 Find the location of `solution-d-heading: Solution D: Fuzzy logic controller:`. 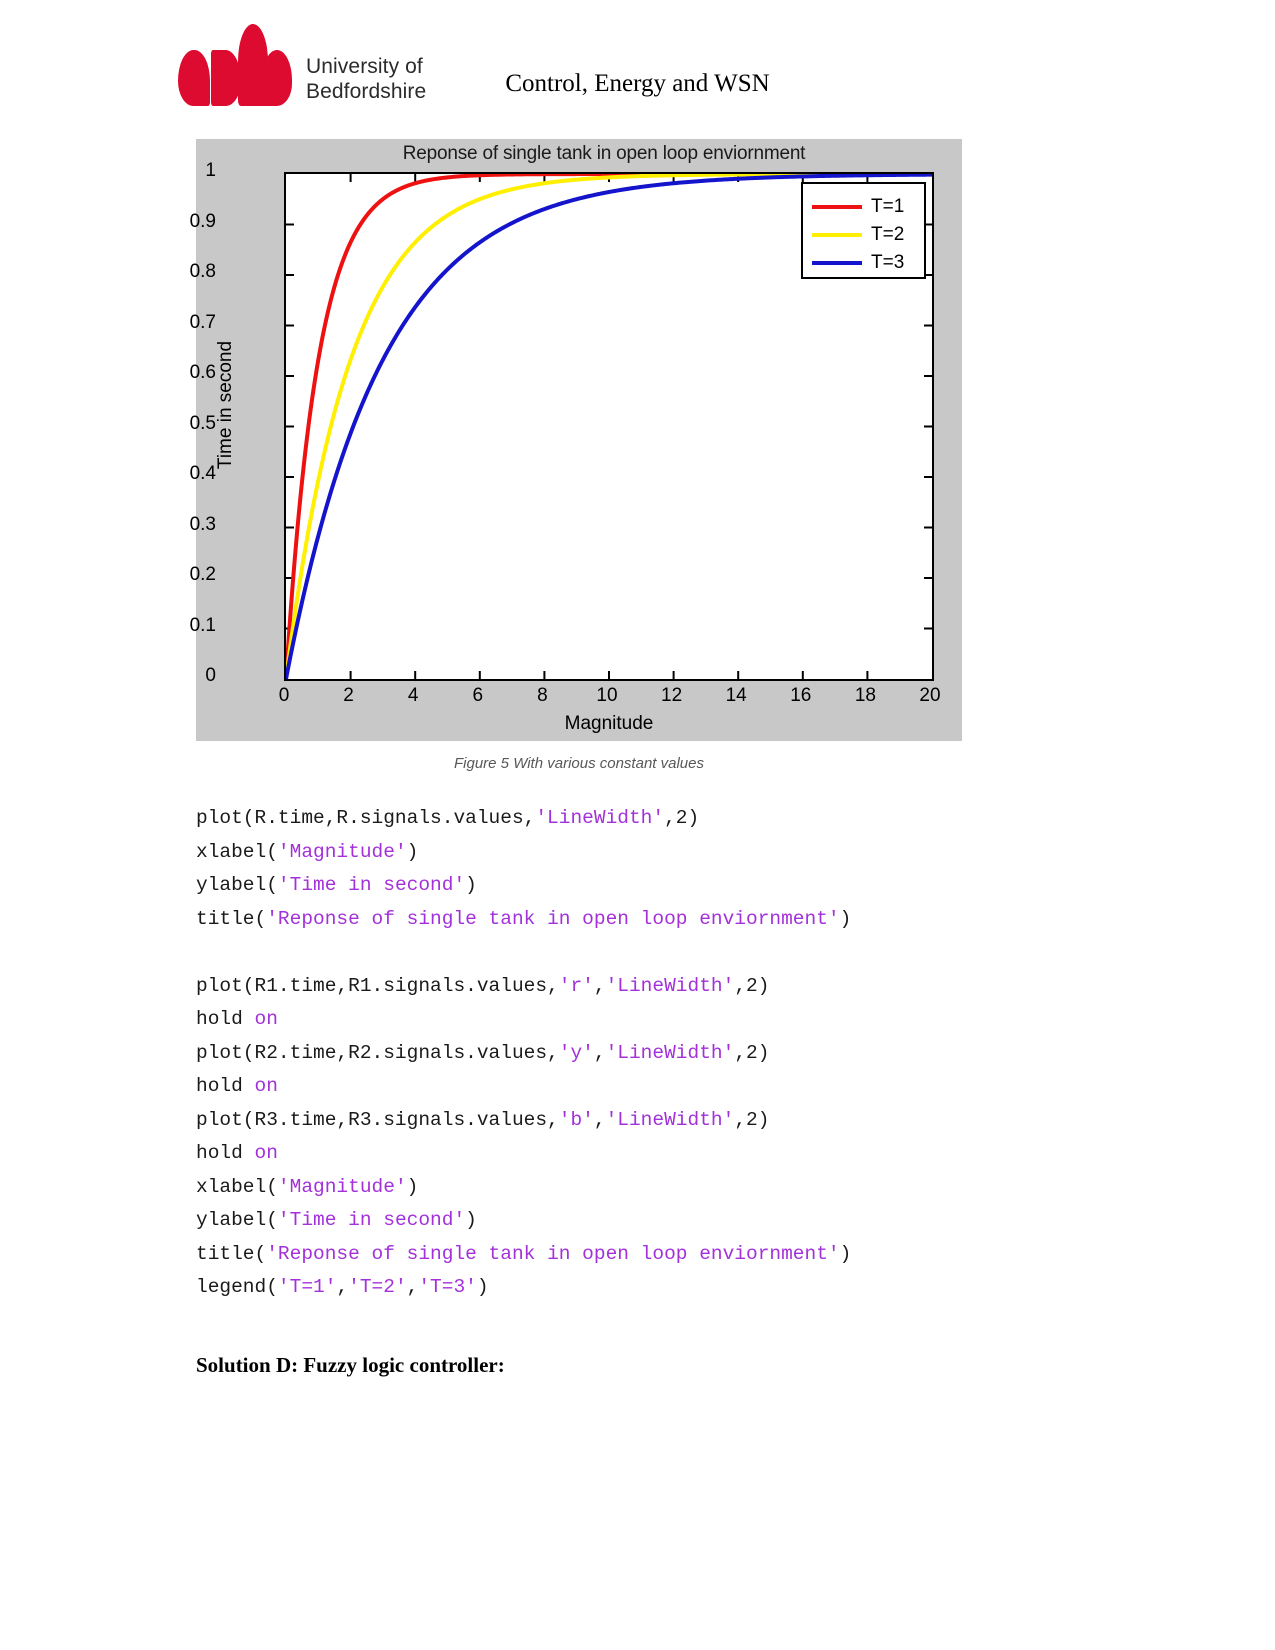

solution-d-heading: Solution D: Fuzzy logic controller: is located at coordinates (350, 1365).